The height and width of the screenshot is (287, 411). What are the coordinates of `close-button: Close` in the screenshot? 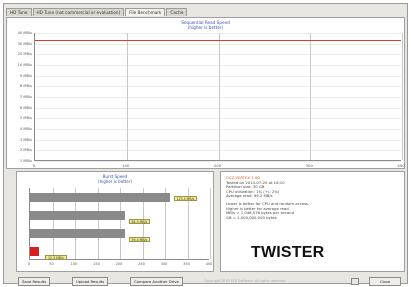 It's located at (385, 281).